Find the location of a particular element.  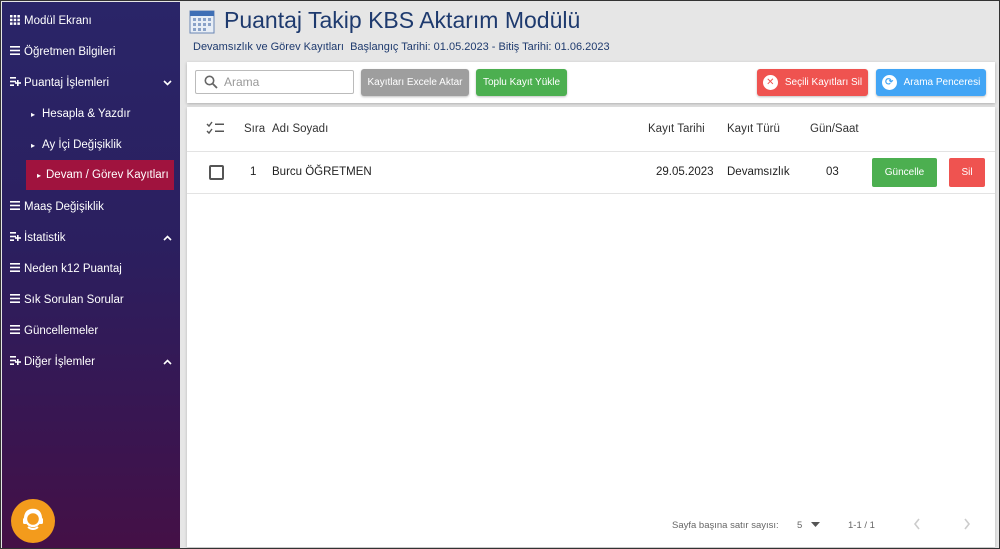

update-label: Güncelle is located at coordinates (904, 172).